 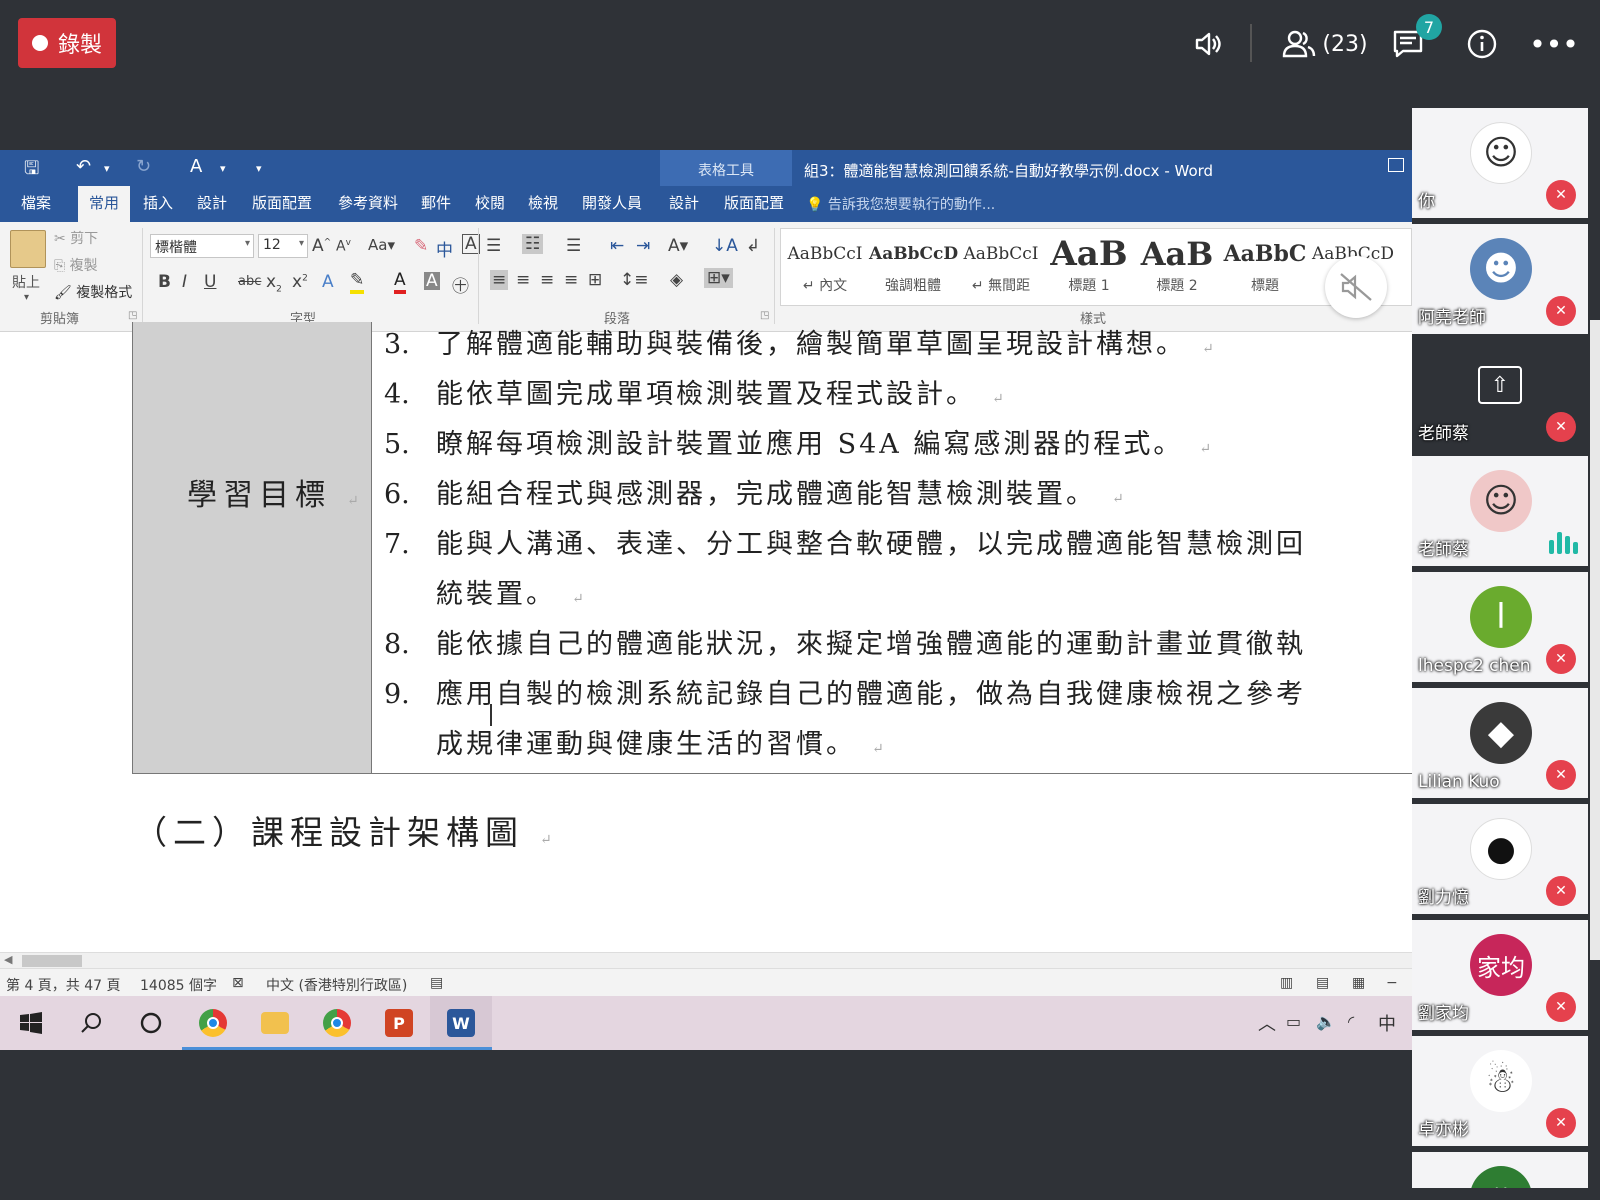 I want to click on tab-home: 常用, so click(x=104, y=204).